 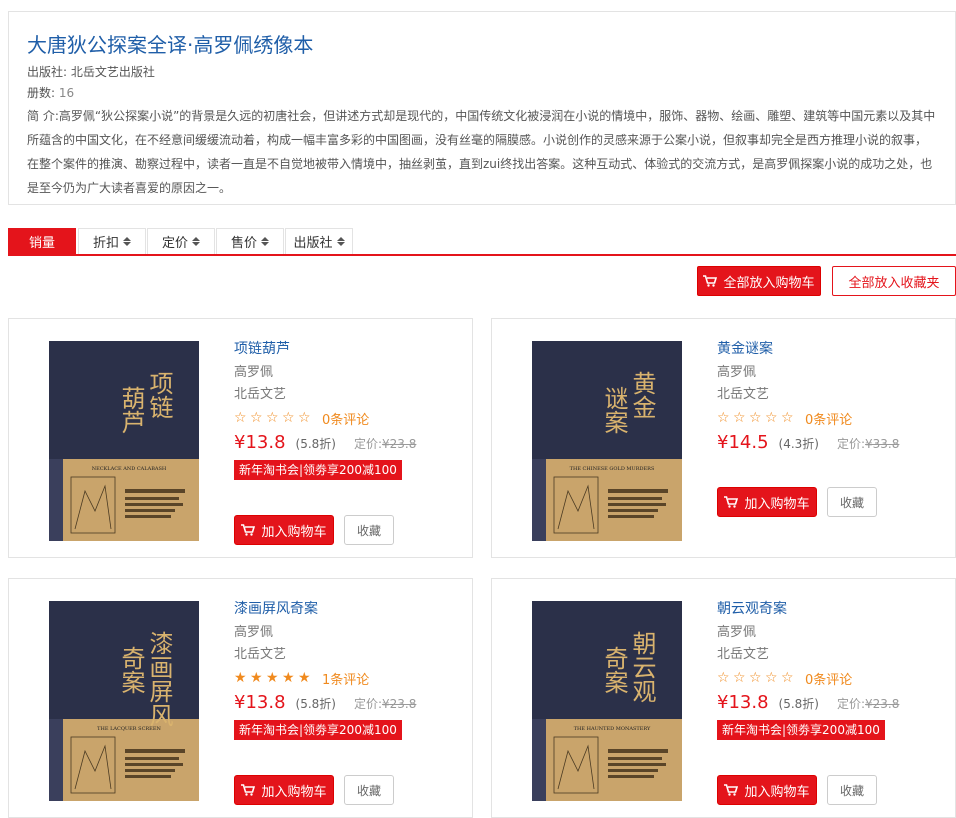 I want to click on book-cover-image: 项链 葫芦 NECKLACE AND CALABASH, so click(x=124, y=441).